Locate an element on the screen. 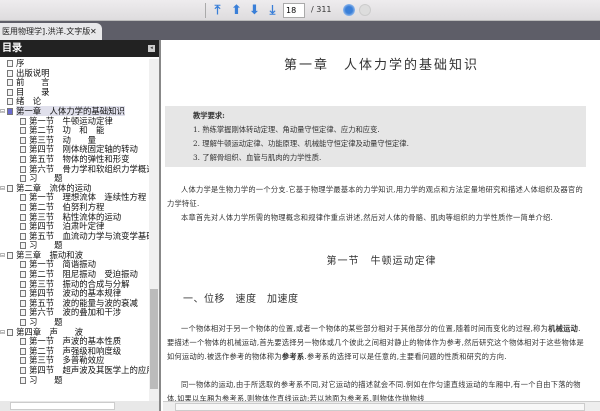 The height and width of the screenshot is (411, 600). toc-item-label: 第四节 刚体绕固定轴的转动 is located at coordinates (83, 149).